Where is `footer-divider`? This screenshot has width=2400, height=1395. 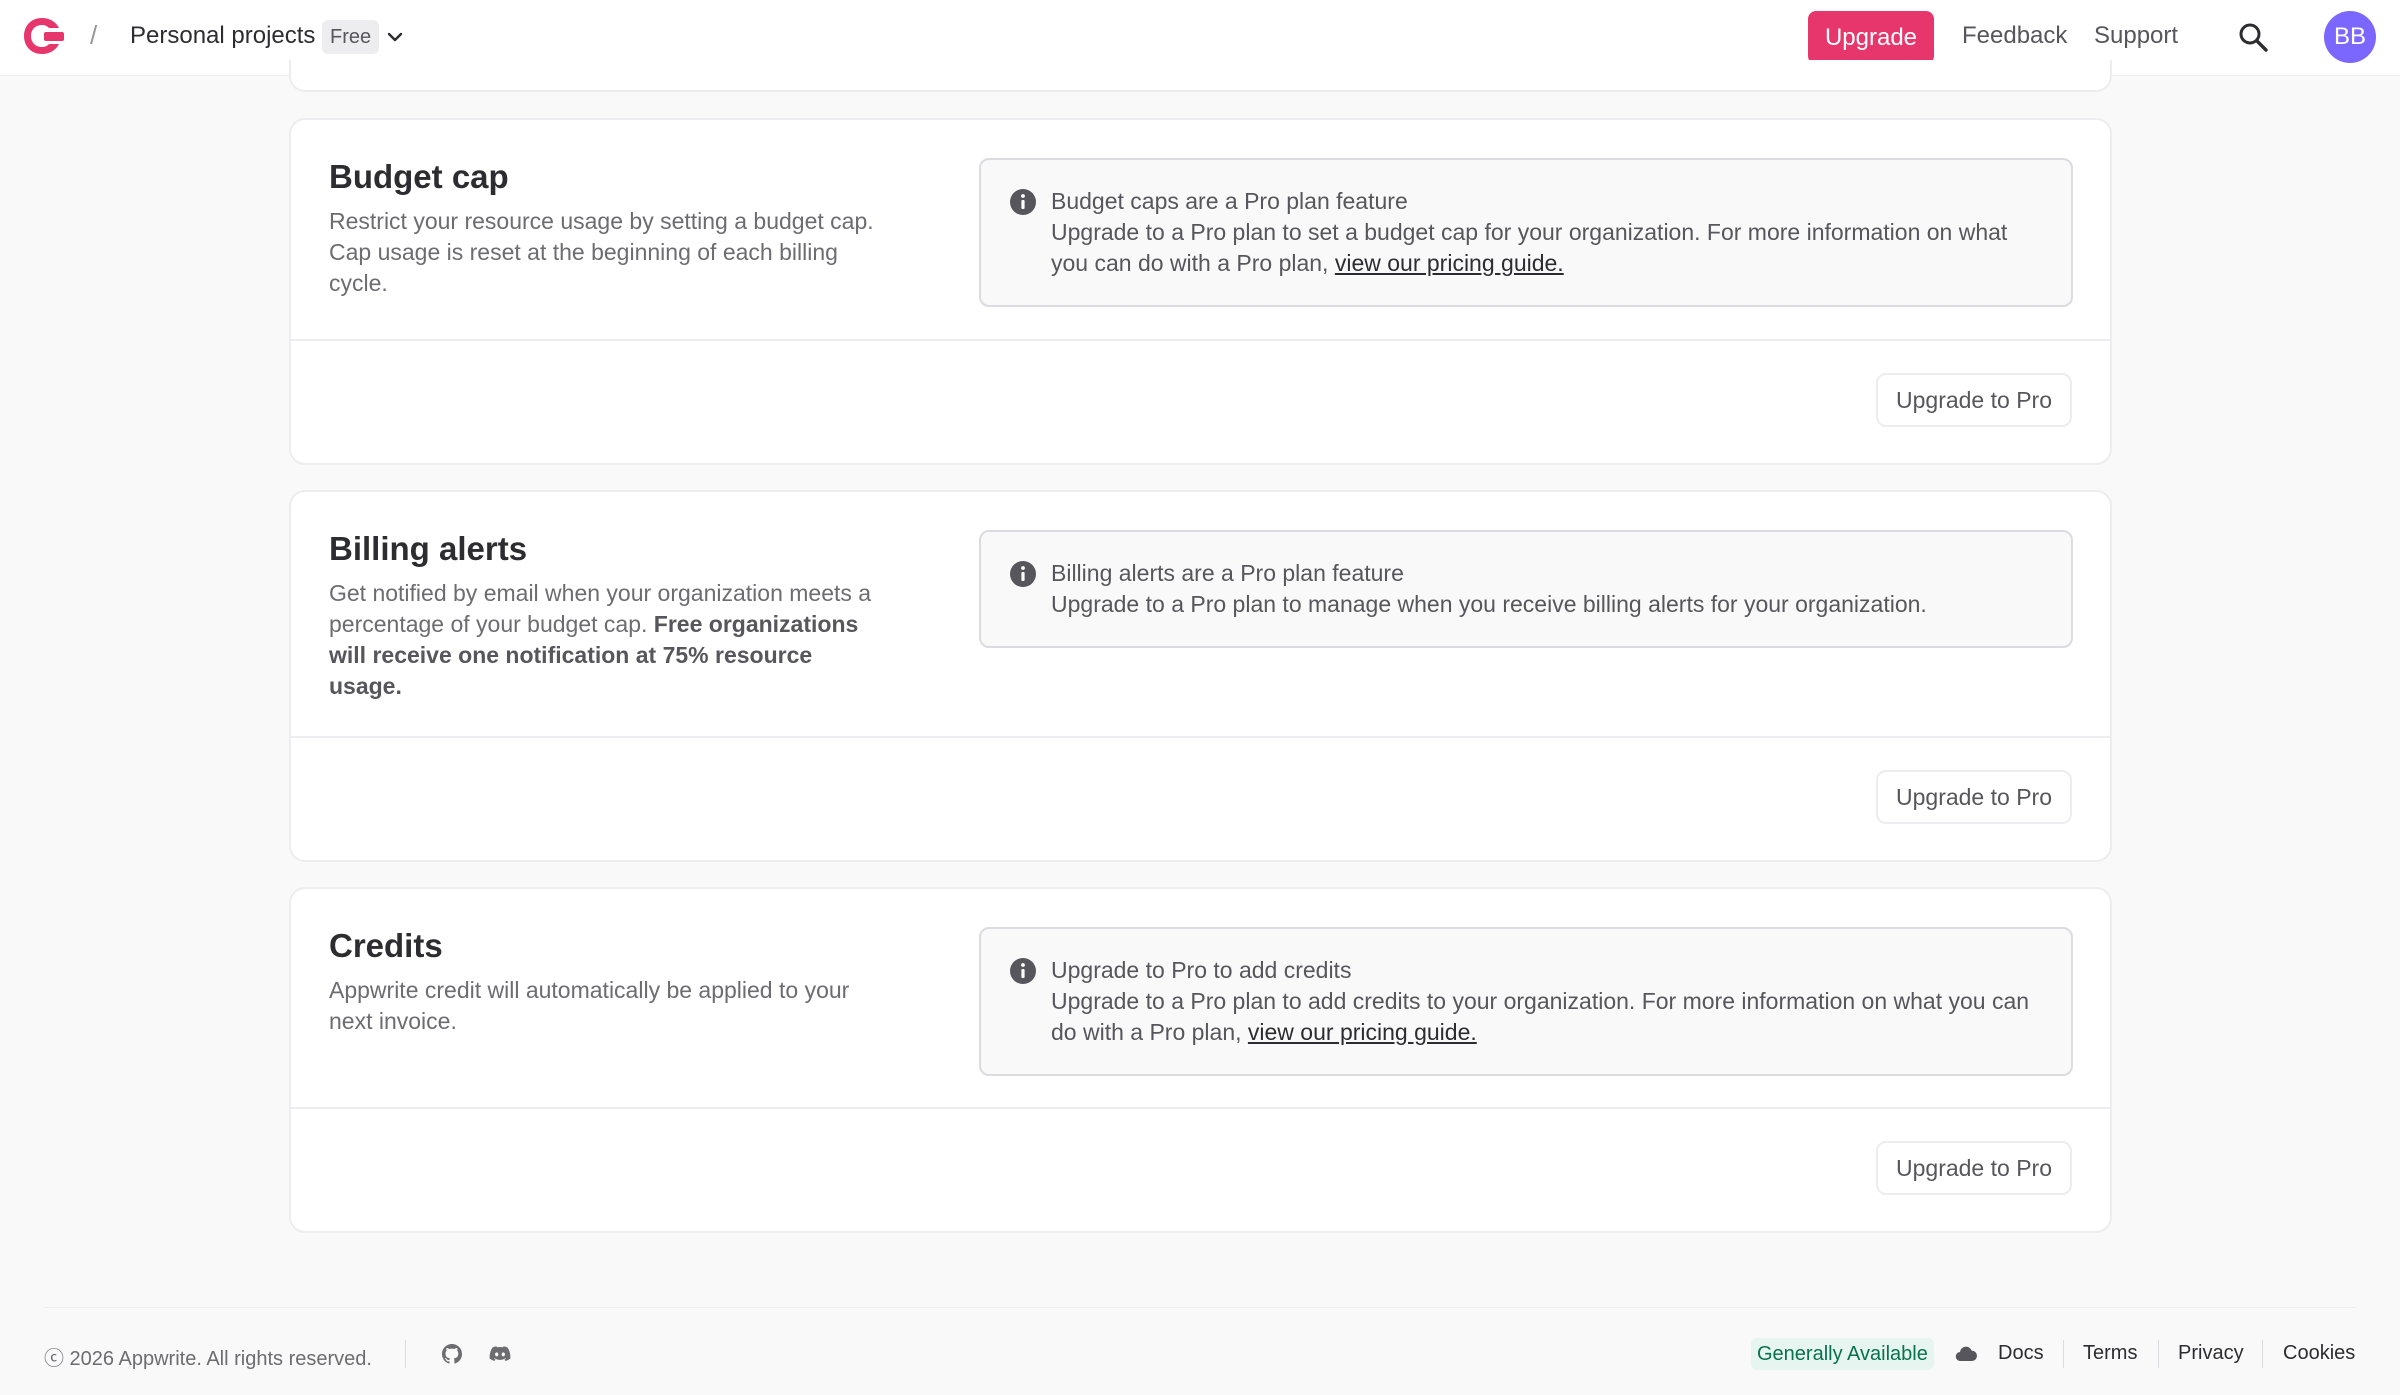 footer-divider is located at coordinates (1200, 1307).